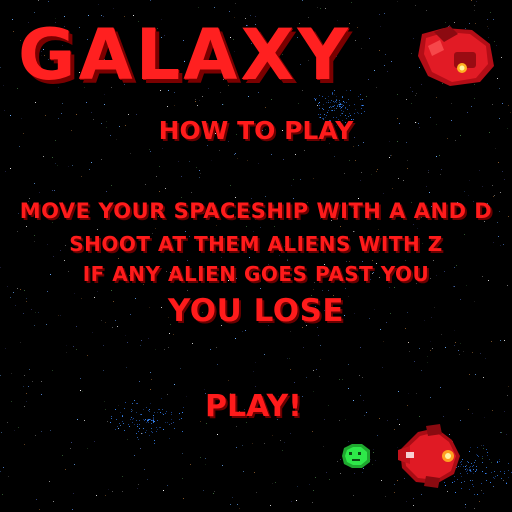 Image resolution: width=512 pixels, height=512 pixels. What do you see at coordinates (429, 456) in the screenshot?
I see `player-spaceship-icon` at bounding box center [429, 456].